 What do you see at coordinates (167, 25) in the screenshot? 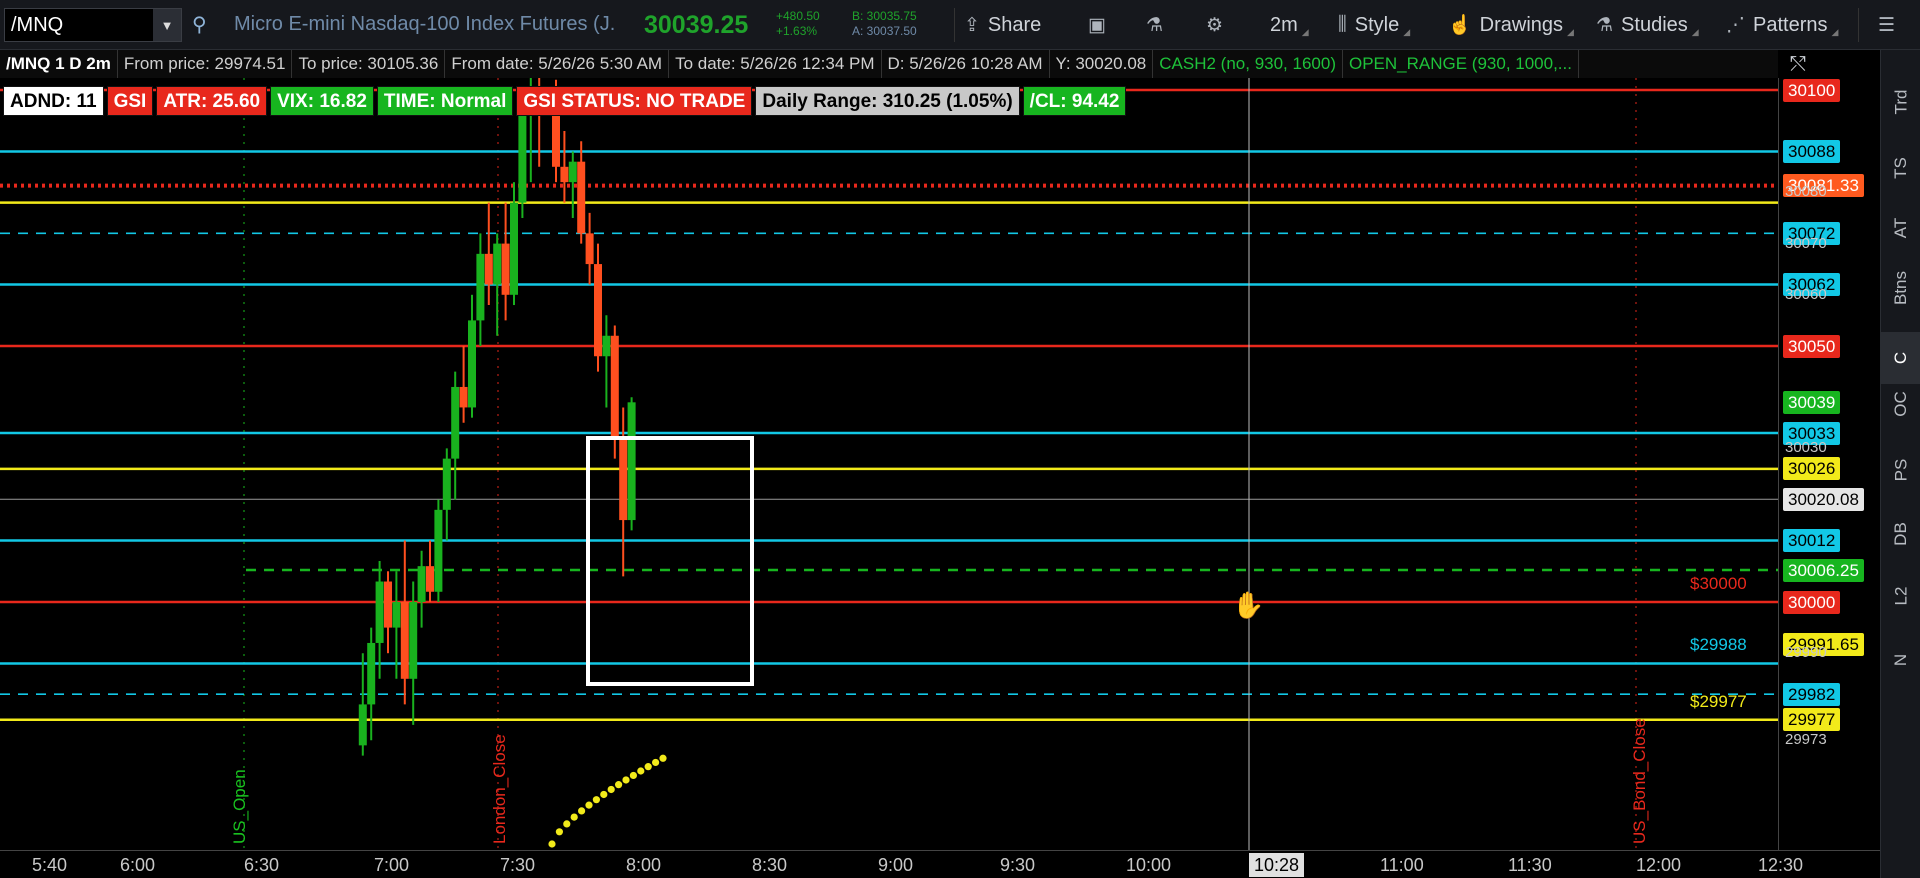
I see `chevron-down-icon: ▼` at bounding box center [167, 25].